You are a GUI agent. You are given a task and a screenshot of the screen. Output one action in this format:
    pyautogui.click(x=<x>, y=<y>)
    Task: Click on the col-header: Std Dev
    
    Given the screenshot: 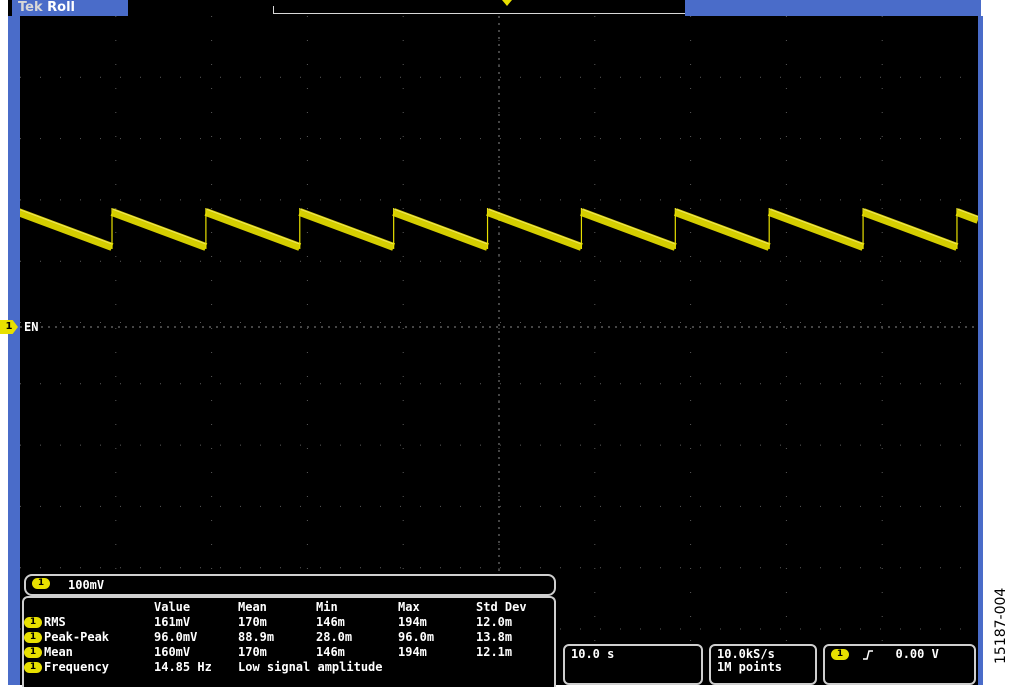 What is the action you would take?
    pyautogui.click(x=501, y=607)
    